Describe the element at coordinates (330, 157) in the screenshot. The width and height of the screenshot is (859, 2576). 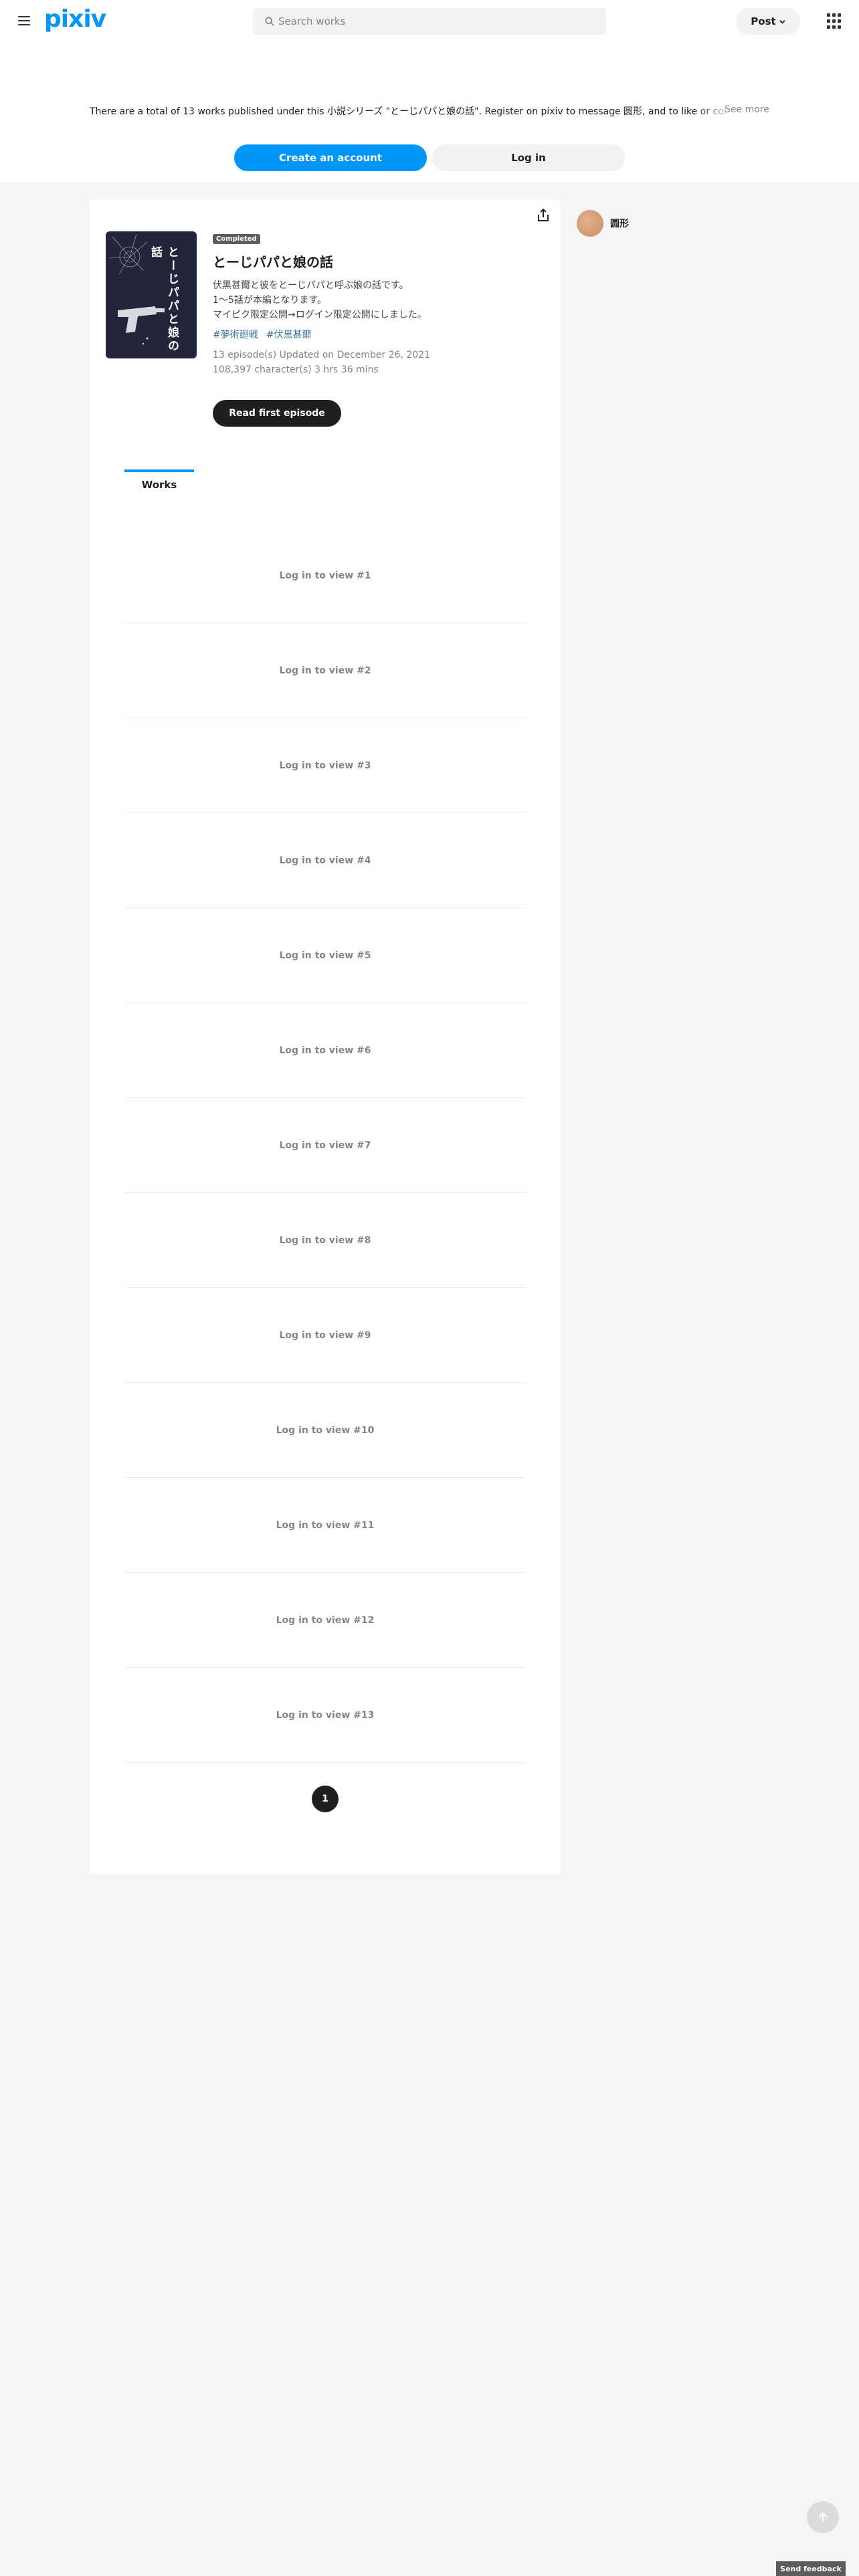
I see `create-account-button: Create an account` at that location.